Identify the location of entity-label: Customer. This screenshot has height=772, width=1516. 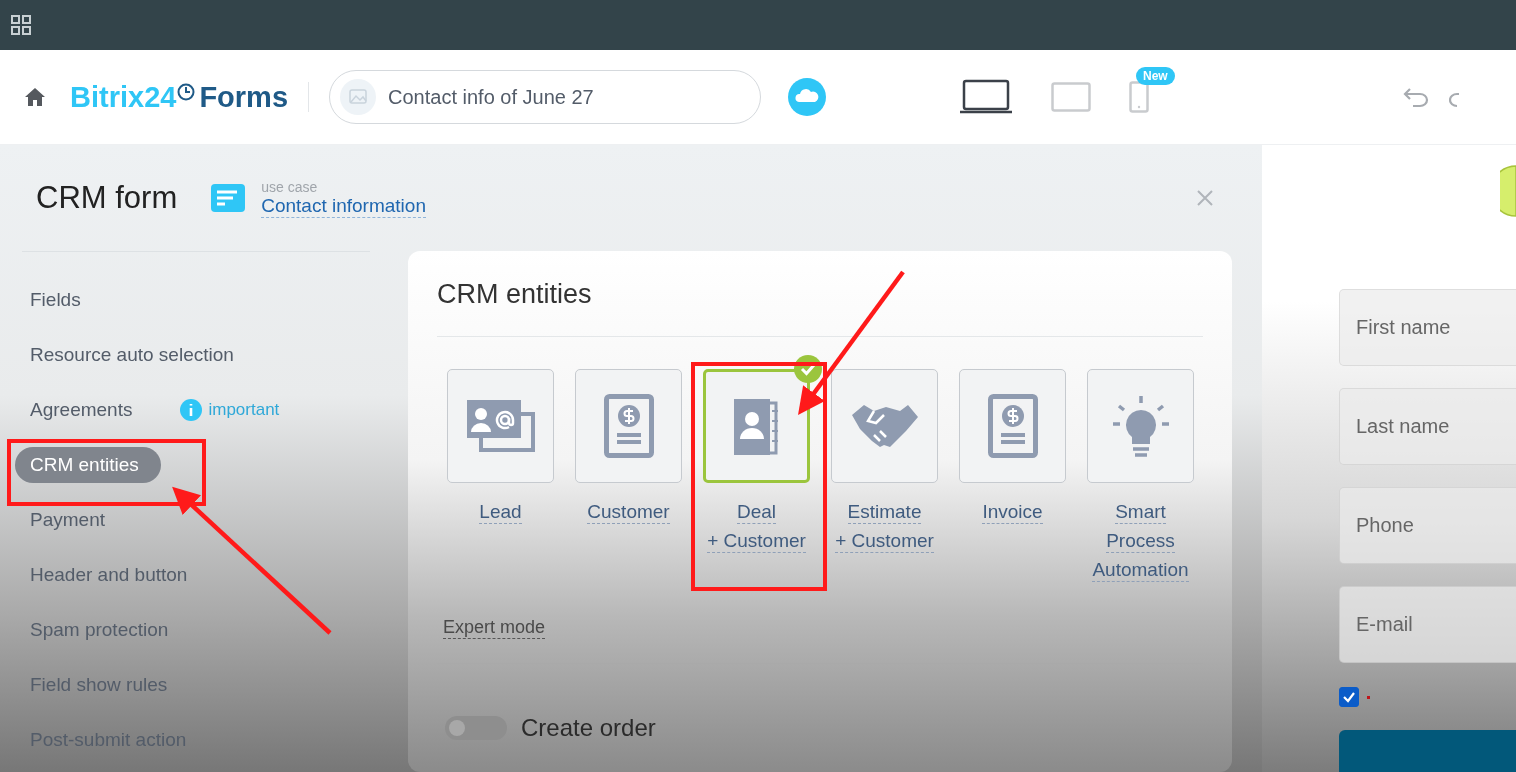
(628, 512).